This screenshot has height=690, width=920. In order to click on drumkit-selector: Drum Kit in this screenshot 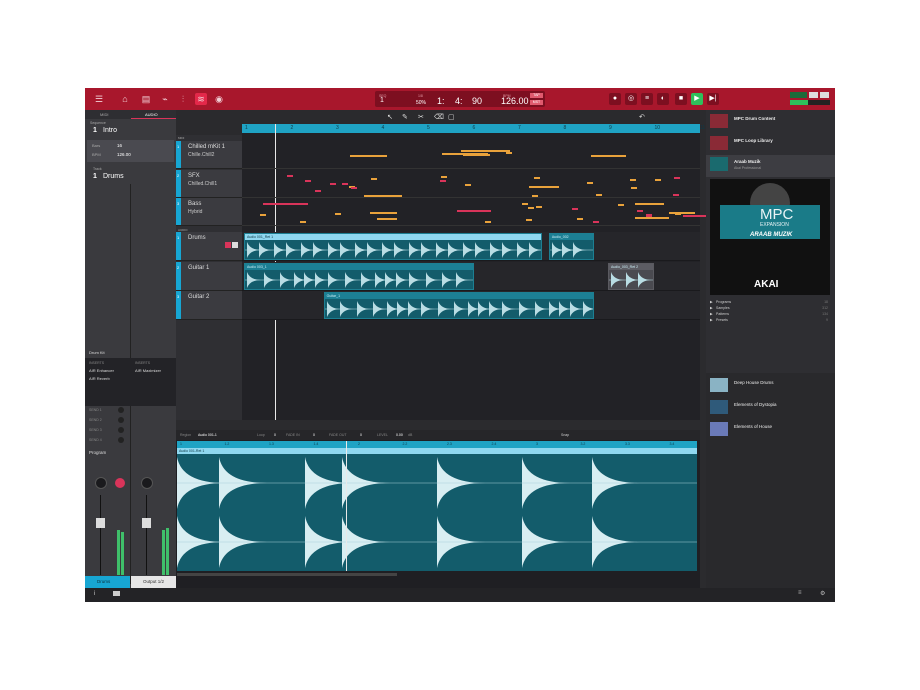, I will do `click(97, 352)`.